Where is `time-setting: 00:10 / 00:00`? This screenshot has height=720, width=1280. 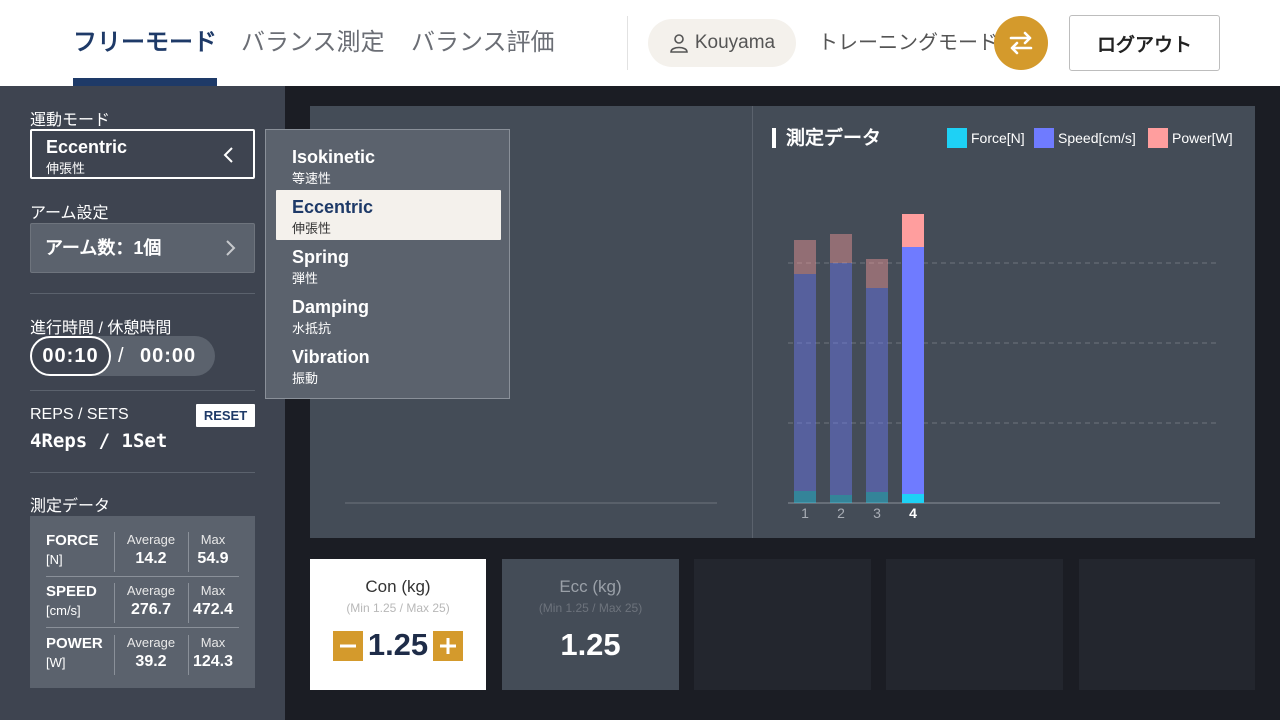
time-setting: 00:10 / 00:00 is located at coordinates (122, 356).